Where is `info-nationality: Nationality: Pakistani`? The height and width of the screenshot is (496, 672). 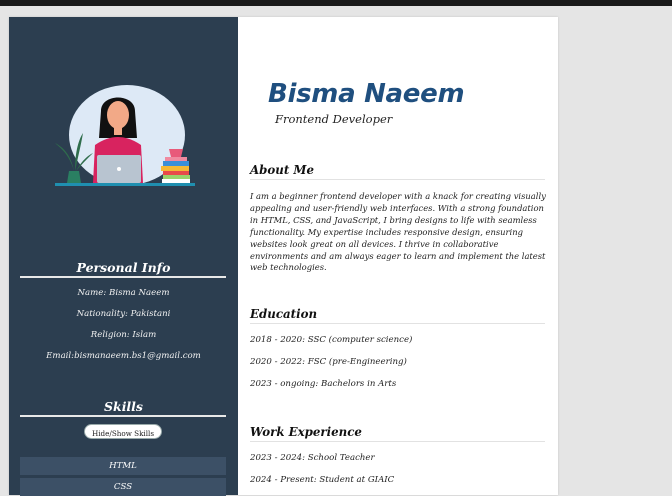 info-nationality: Nationality: Pakistani is located at coordinates (123, 314).